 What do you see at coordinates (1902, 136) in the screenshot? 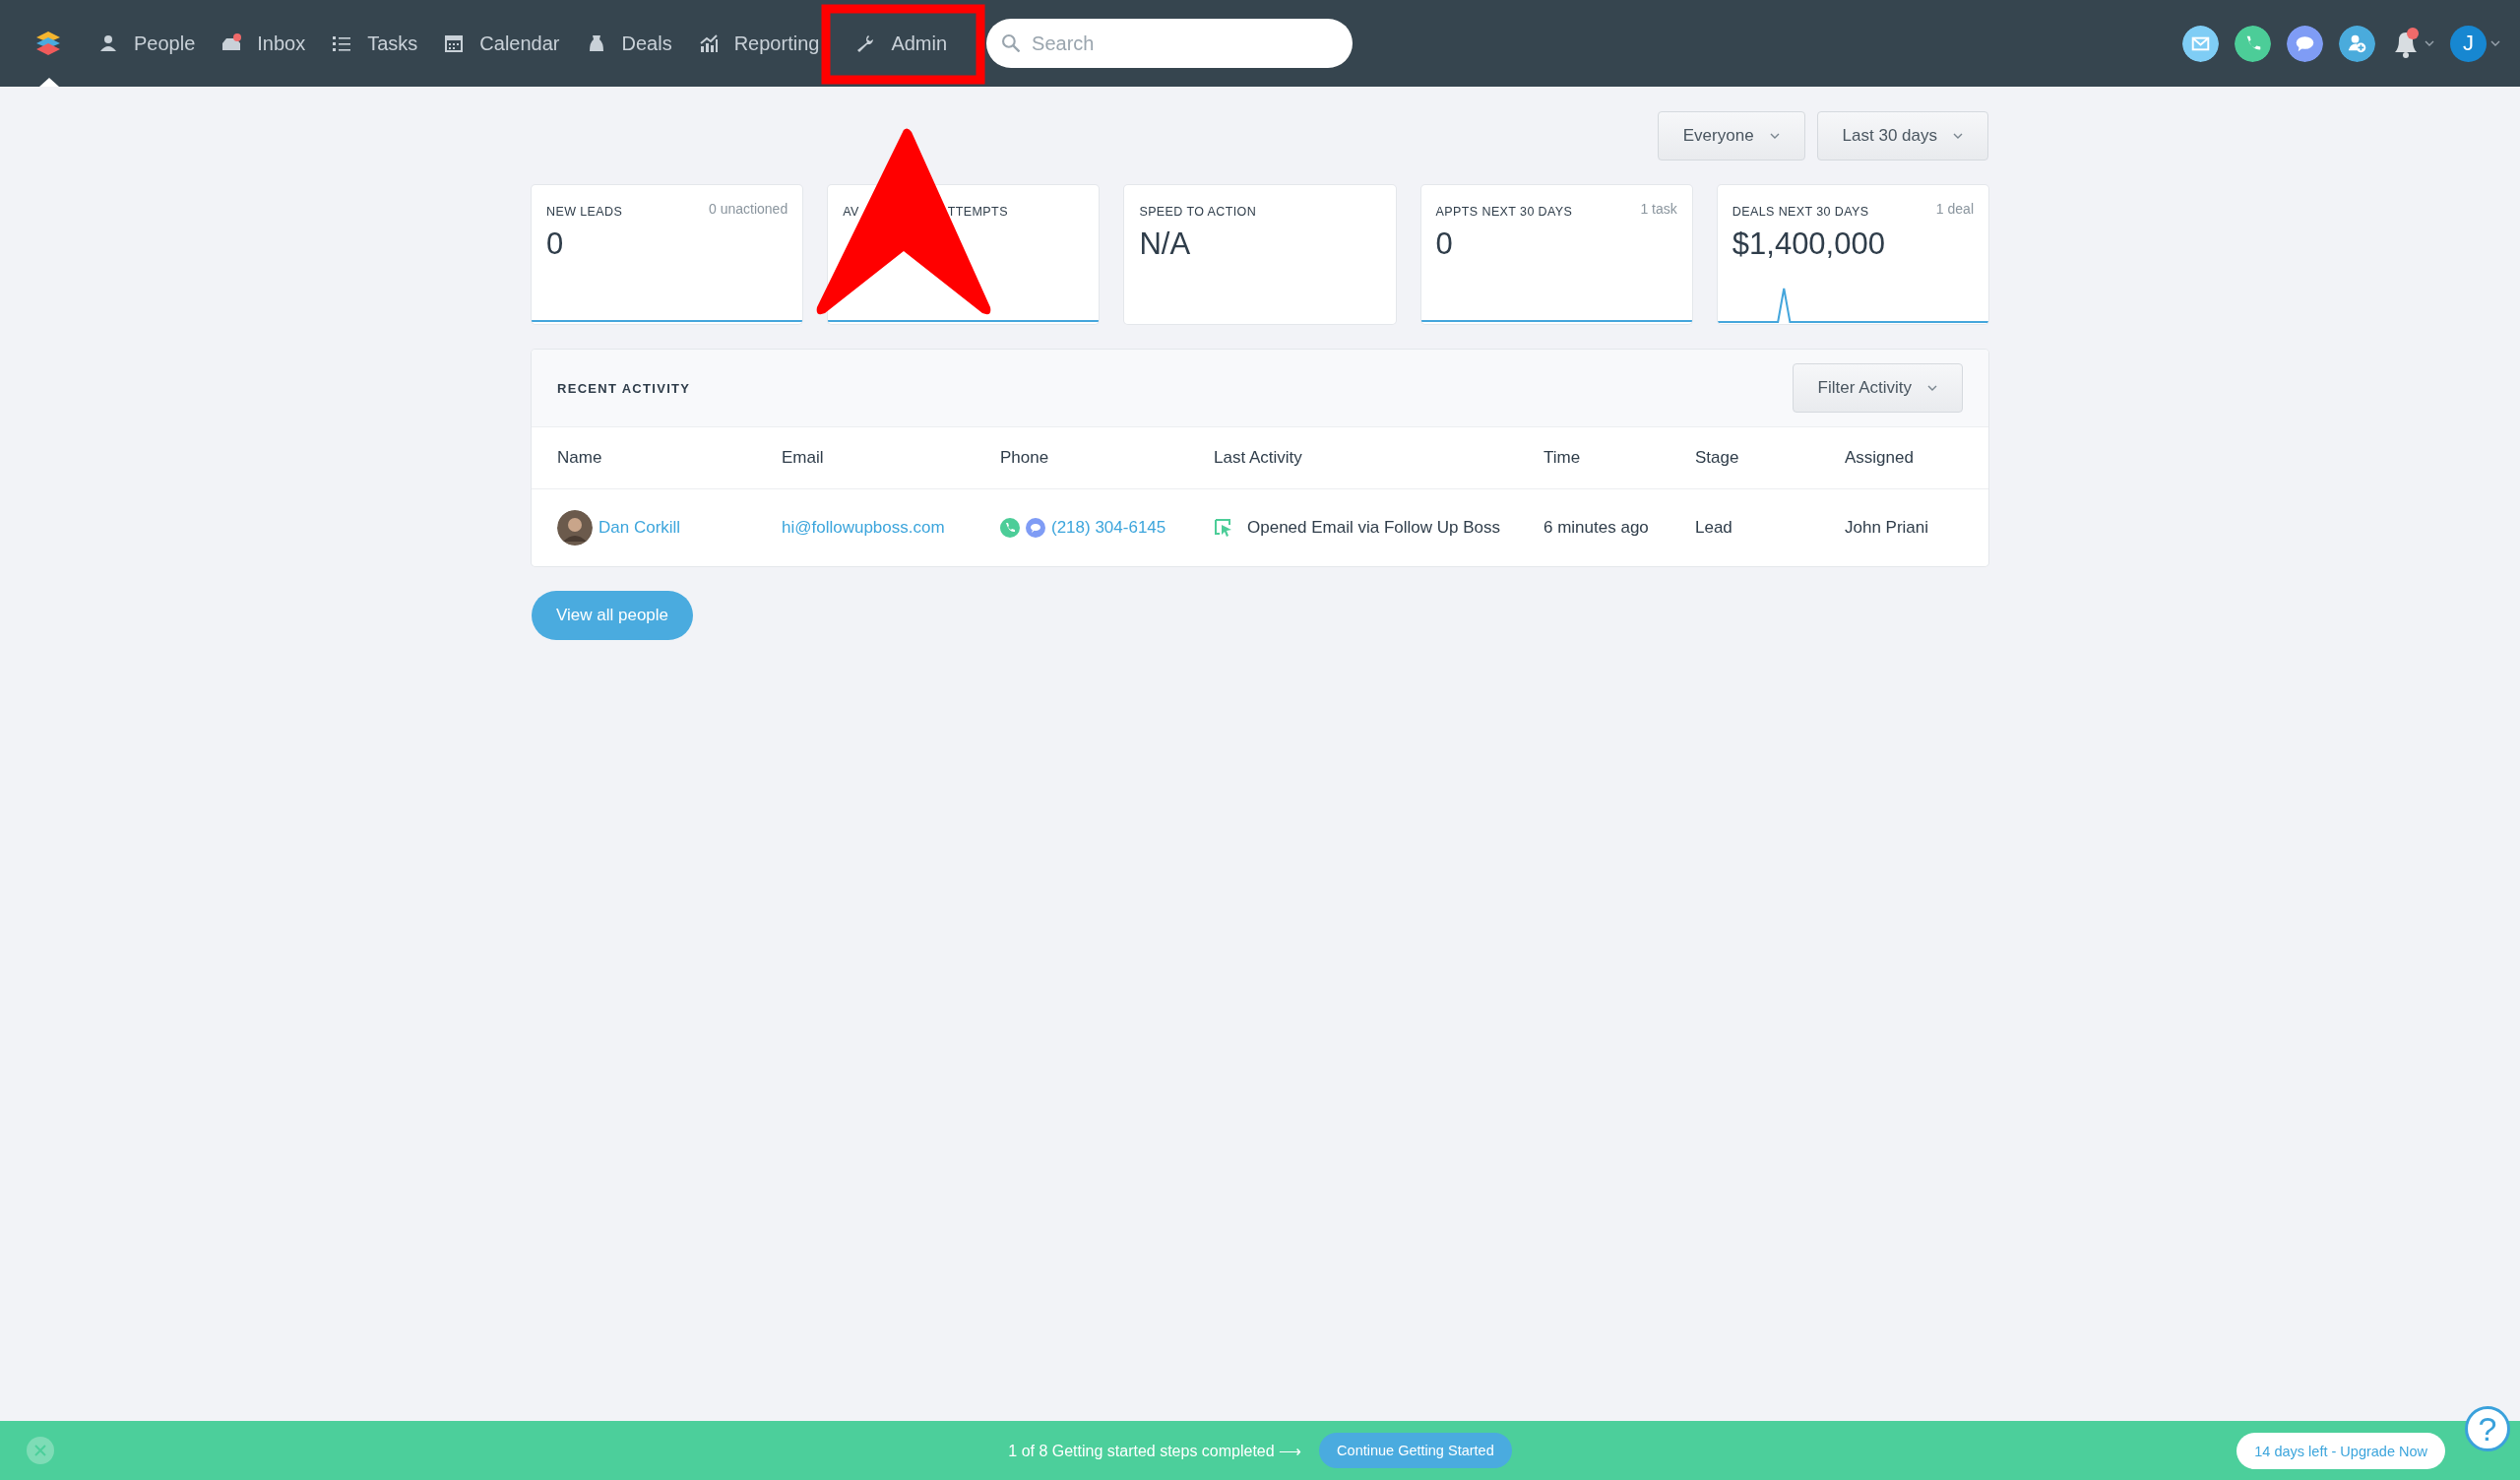
I see `filter-dropdown: Last 30 days` at bounding box center [1902, 136].